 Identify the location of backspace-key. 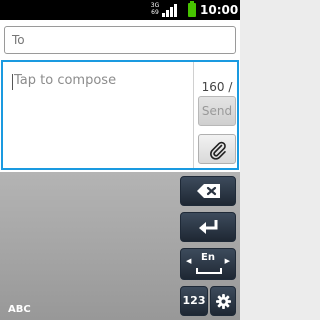
(208, 191).